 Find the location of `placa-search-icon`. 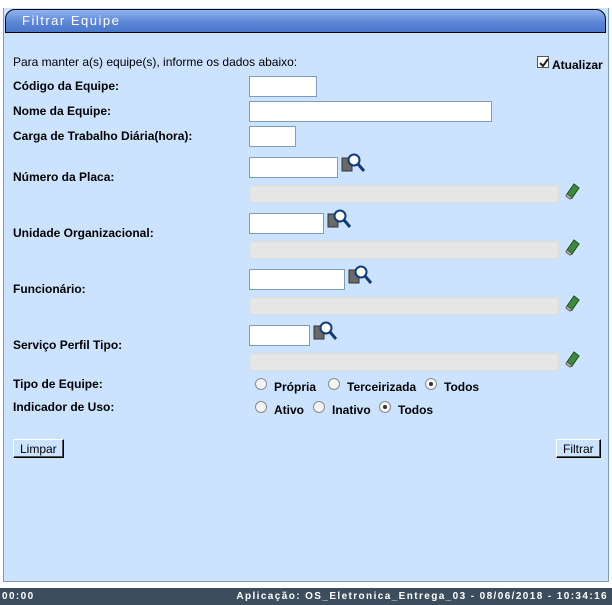

placa-search-icon is located at coordinates (354, 163).